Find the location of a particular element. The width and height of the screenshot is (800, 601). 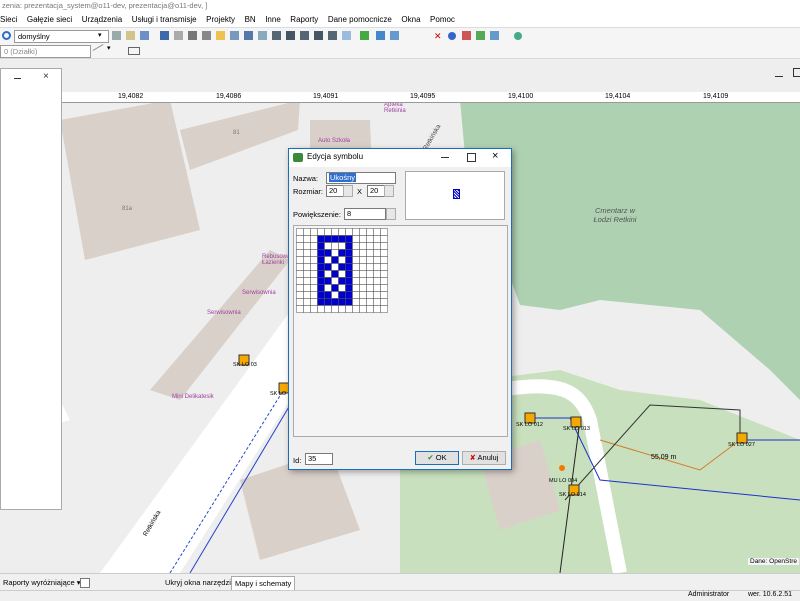

minimize-icon is located at coordinates (17, 78).